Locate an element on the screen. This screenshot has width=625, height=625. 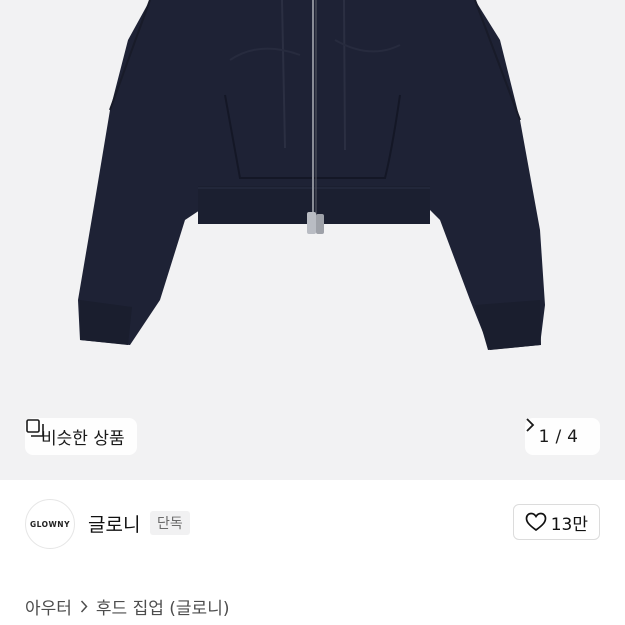
like-button: 13만 is located at coordinates (556, 522).